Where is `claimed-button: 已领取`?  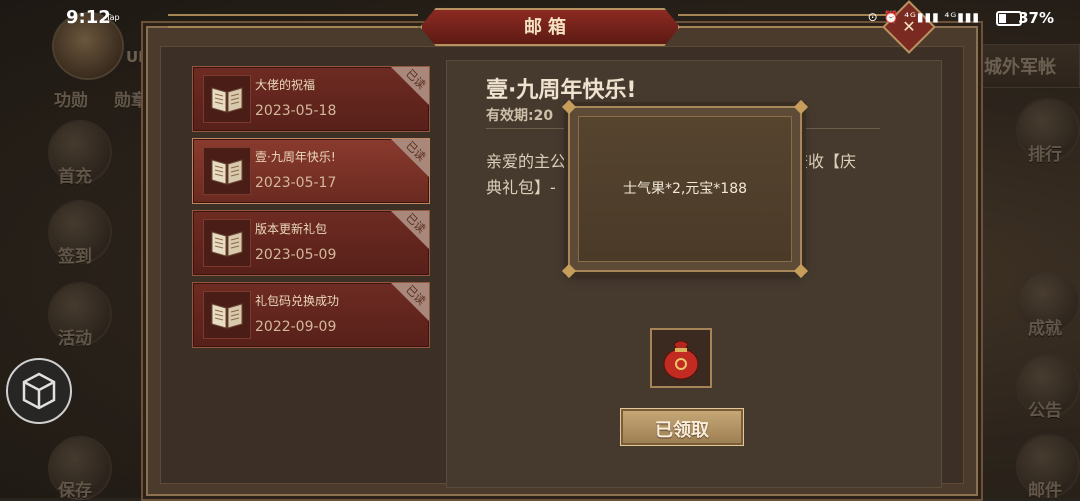 claimed-button: 已领取 is located at coordinates (682, 427).